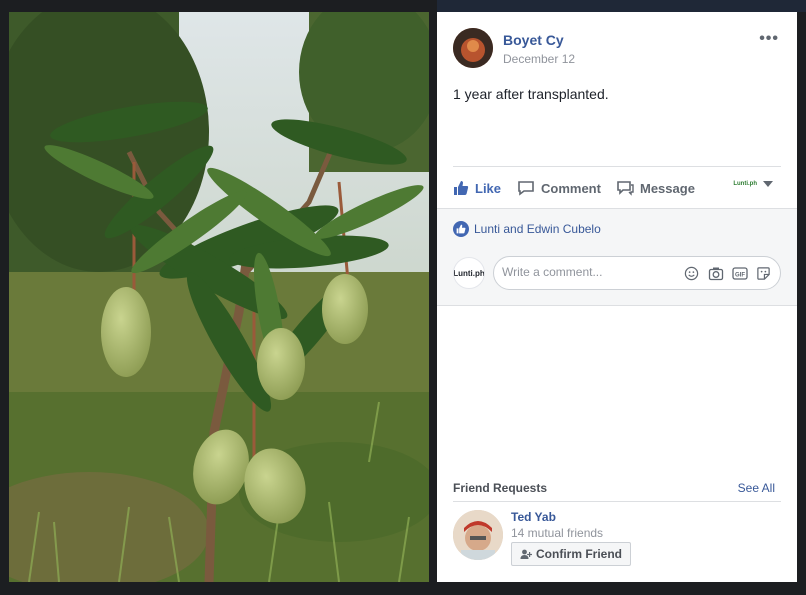  What do you see at coordinates (715, 273) in the screenshot?
I see `camera-icon` at bounding box center [715, 273].